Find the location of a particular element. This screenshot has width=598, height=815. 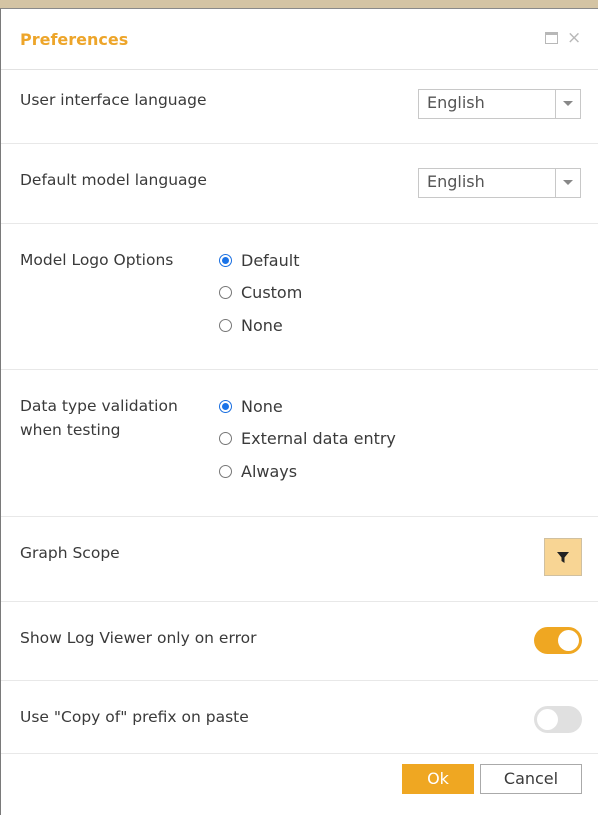

model-language-select: English is located at coordinates (499, 183).